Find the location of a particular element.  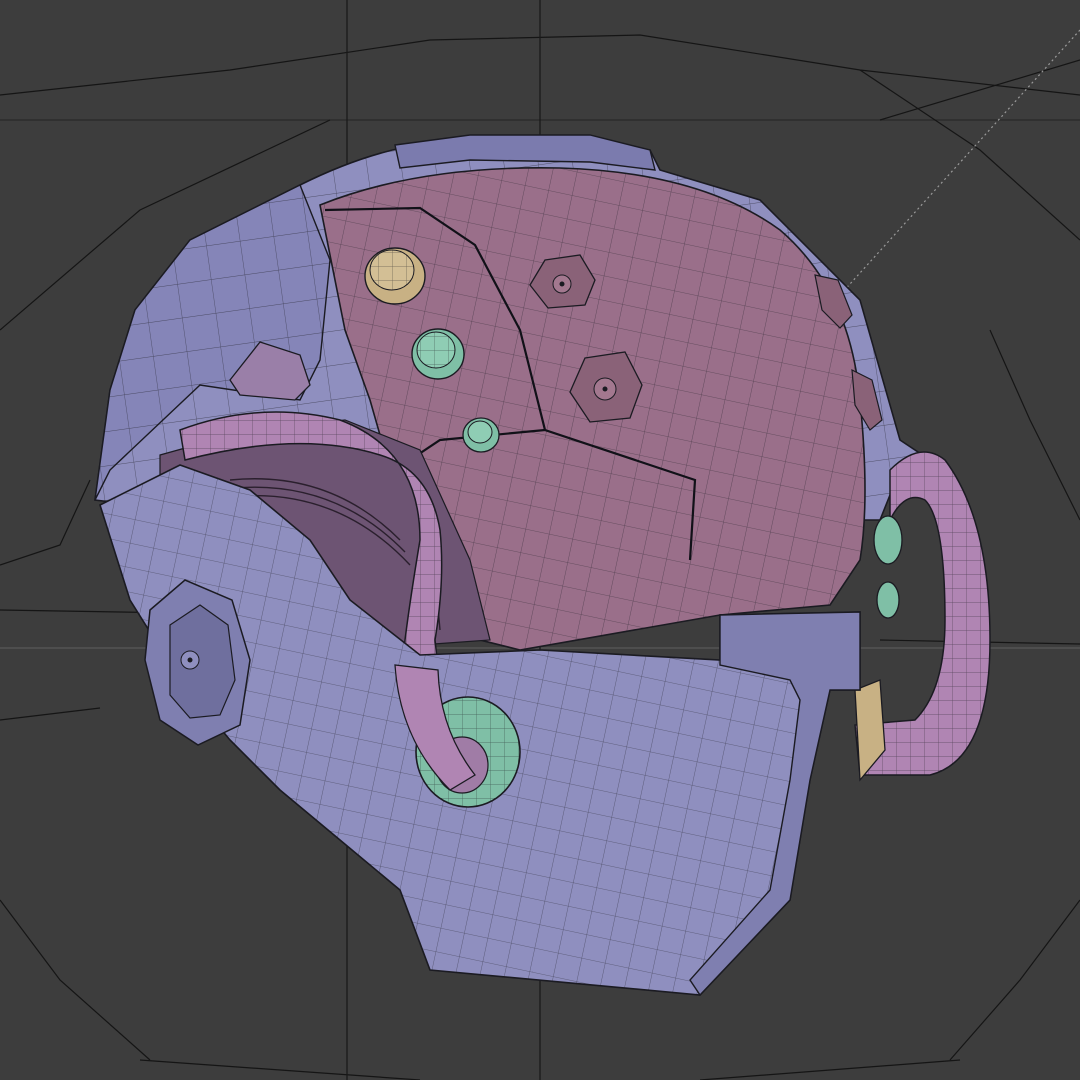

green-port-right-lower is located at coordinates (888, 600).